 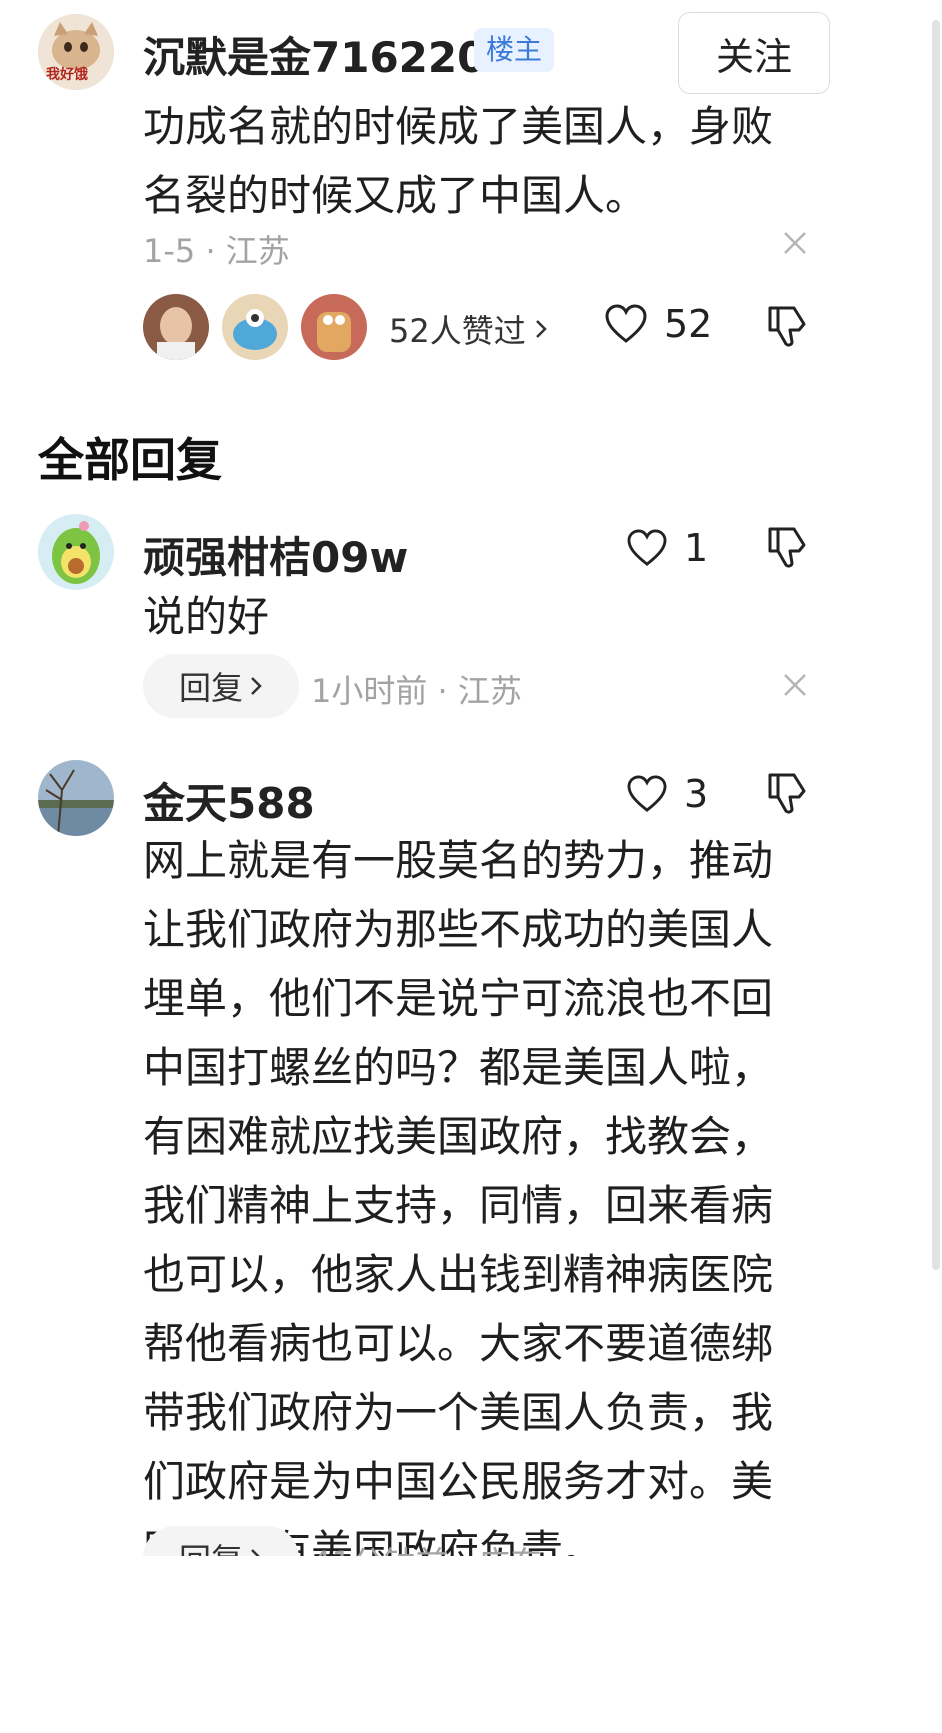 What do you see at coordinates (210, 688) in the screenshot?
I see `reply-button-label: 回复` at bounding box center [210, 688].